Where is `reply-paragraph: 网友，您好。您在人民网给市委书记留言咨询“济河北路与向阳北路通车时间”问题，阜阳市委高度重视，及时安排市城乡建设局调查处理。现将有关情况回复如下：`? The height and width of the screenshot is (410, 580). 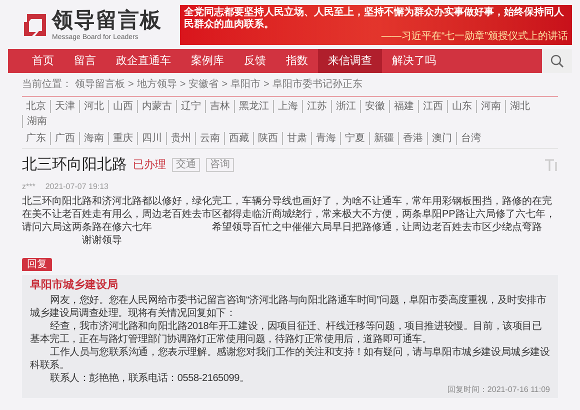 reply-paragraph: 网友，您好。您在人民网给市委书记留言咨询“济河北路与向阳北路通车时间”问题，阜阳市委高度重视，及时安排市城乡建设局调查处理。现将有关情况回复如下： is located at coordinates (289, 307).